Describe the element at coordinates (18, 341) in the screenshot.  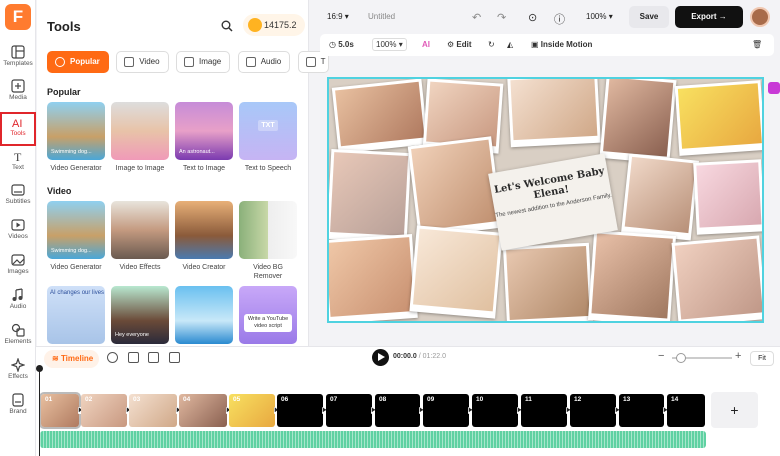
I see `rail-label: Elements` at that location.